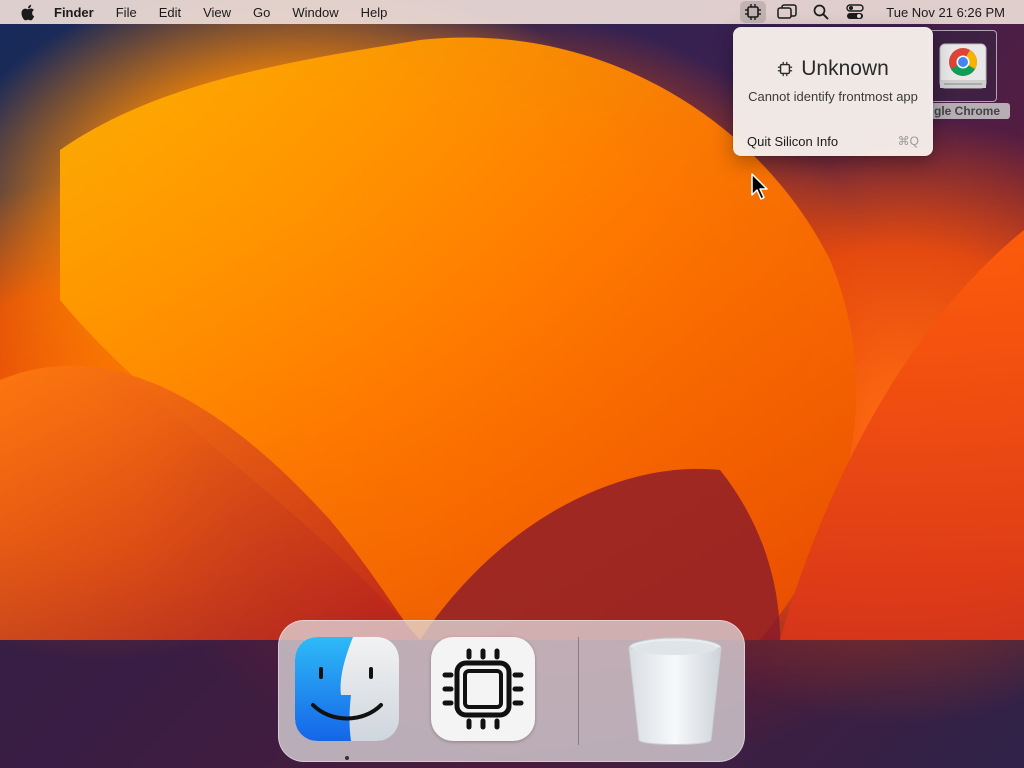 The height and width of the screenshot is (768, 1024). I want to click on trash-icon, so click(675, 691).